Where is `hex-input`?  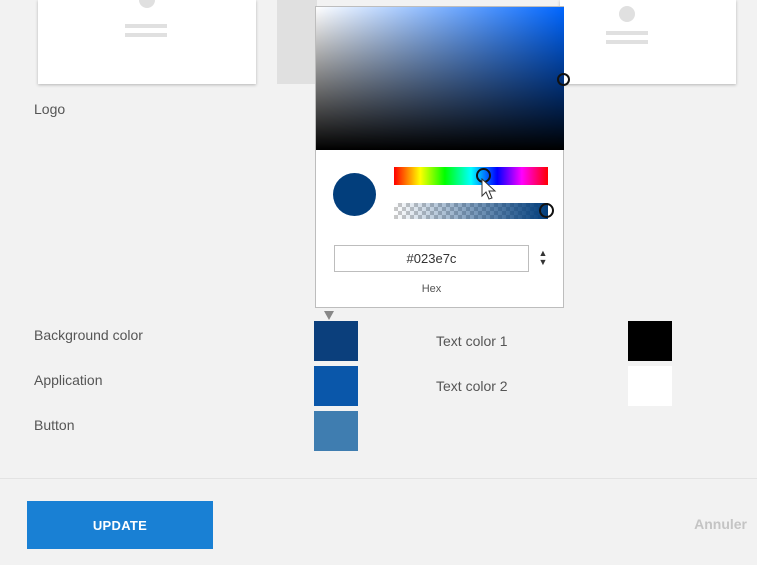
hex-input is located at coordinates (431, 258).